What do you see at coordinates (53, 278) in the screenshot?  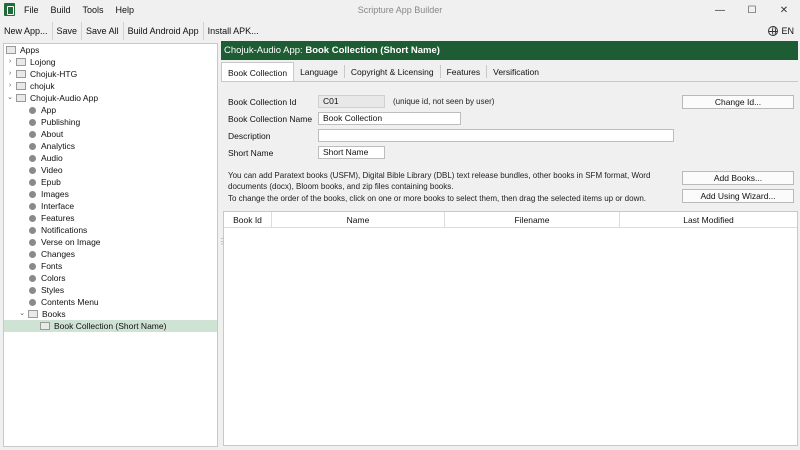 I see `tree-label: Colors` at bounding box center [53, 278].